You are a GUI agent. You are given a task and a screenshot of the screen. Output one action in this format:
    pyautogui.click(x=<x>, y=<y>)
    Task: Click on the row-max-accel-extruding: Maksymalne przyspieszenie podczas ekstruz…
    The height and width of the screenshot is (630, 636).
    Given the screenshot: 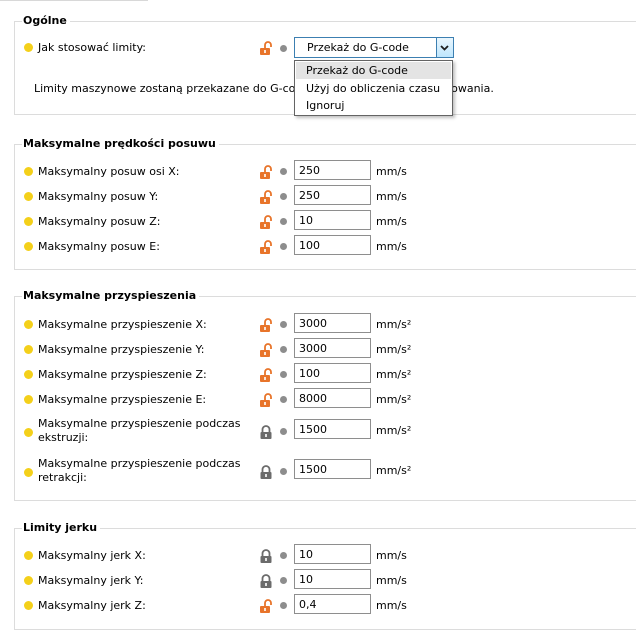 What is the action you would take?
    pyautogui.click(x=318, y=432)
    